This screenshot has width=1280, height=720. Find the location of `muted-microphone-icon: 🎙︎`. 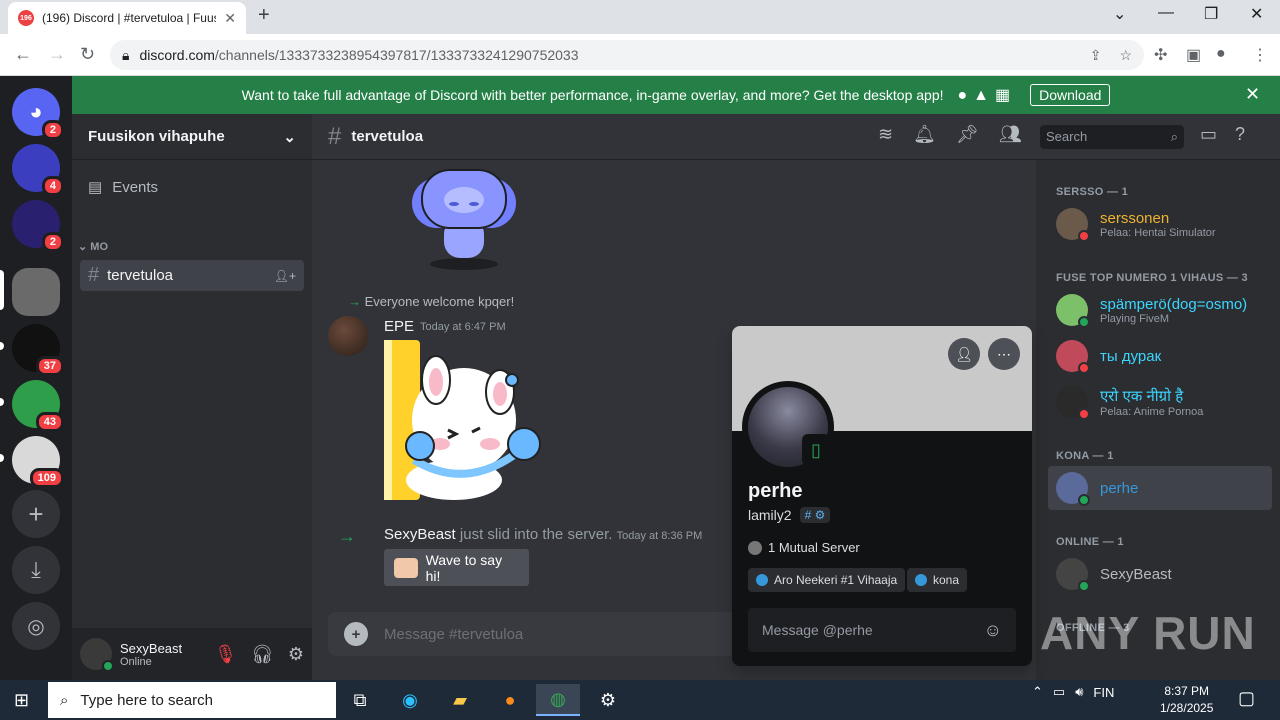

muted-microphone-icon: 🎙︎ is located at coordinates (225, 654).